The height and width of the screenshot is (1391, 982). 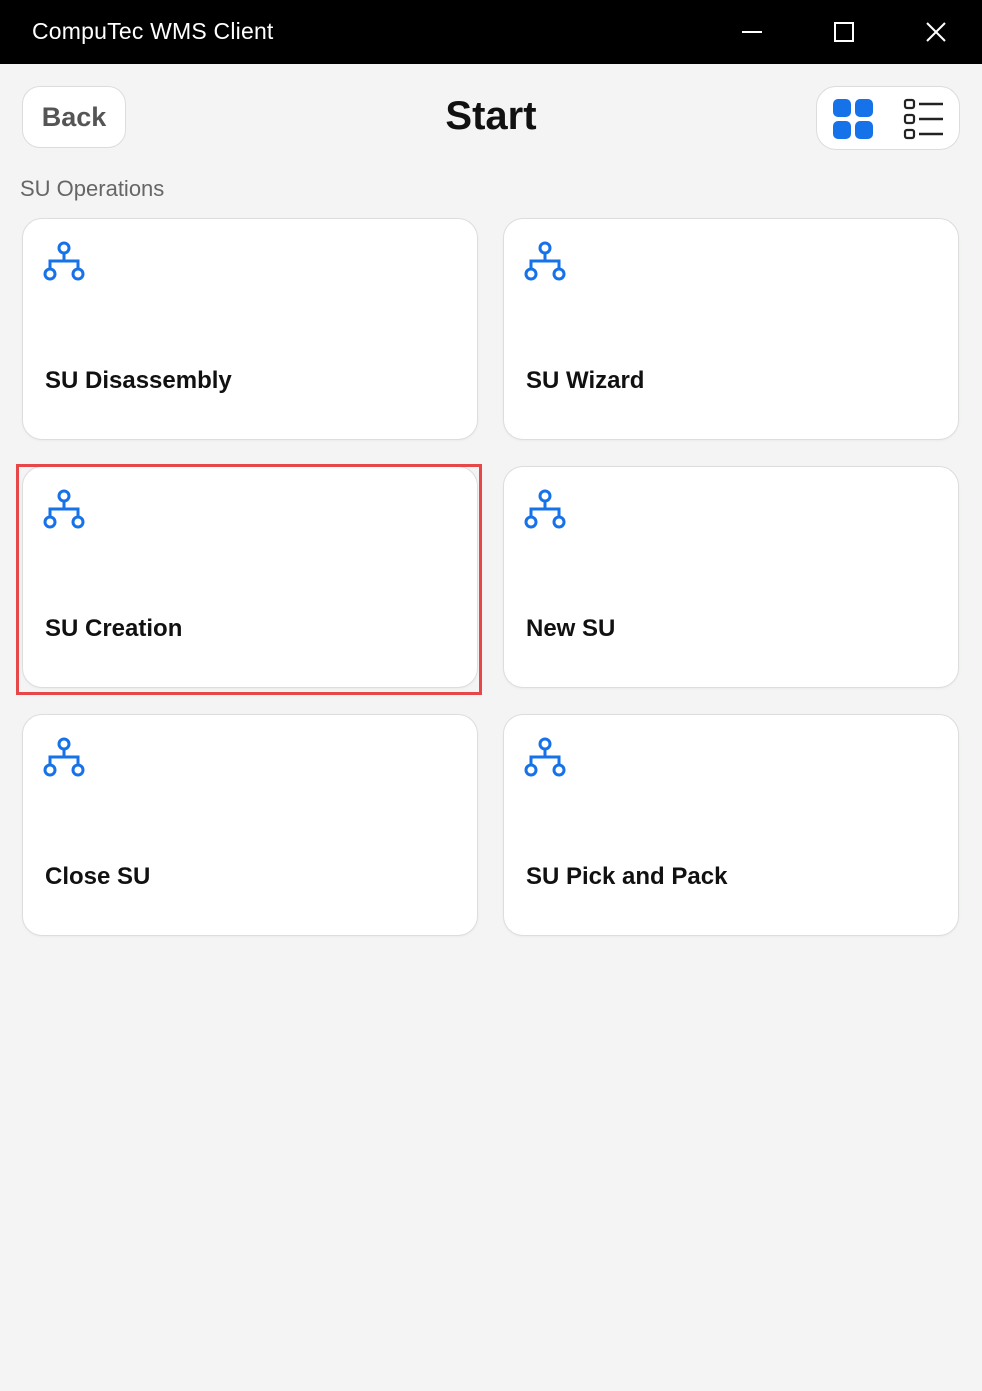 I want to click on maximize-icon, so click(x=844, y=32).